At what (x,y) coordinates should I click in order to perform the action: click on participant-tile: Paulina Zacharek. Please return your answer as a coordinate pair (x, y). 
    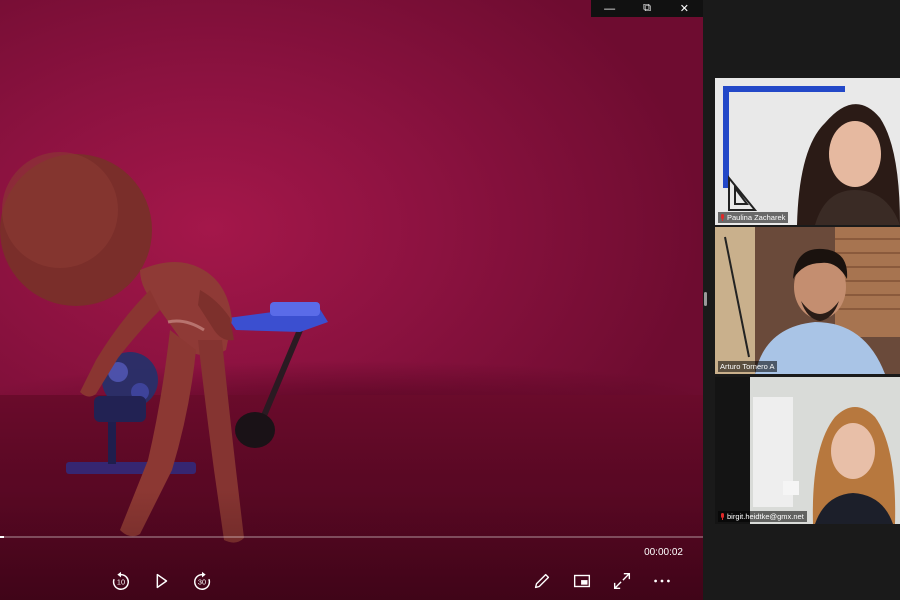
    Looking at the image, I should click on (807, 151).